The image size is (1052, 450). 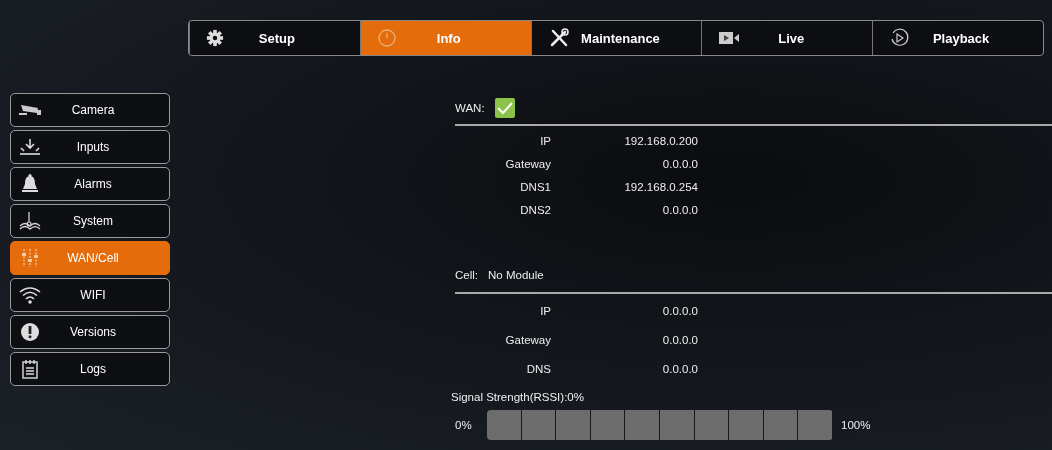 I want to click on download-arrows-icon, so click(x=30, y=147).